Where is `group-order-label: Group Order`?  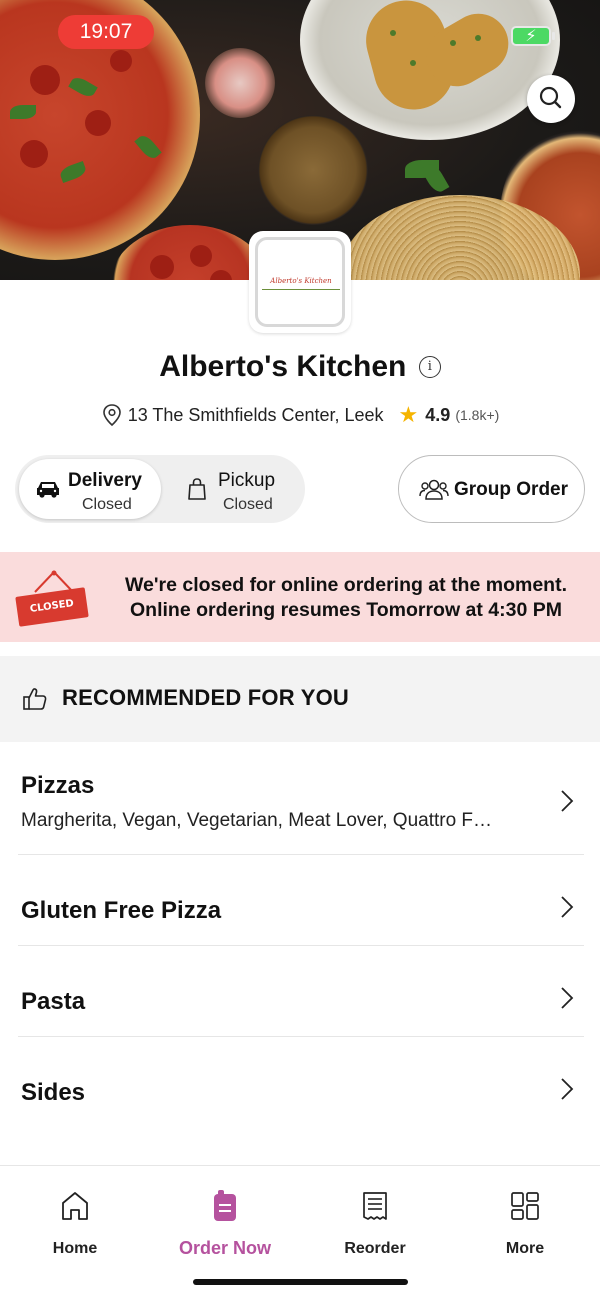 group-order-label: Group Order is located at coordinates (511, 489).